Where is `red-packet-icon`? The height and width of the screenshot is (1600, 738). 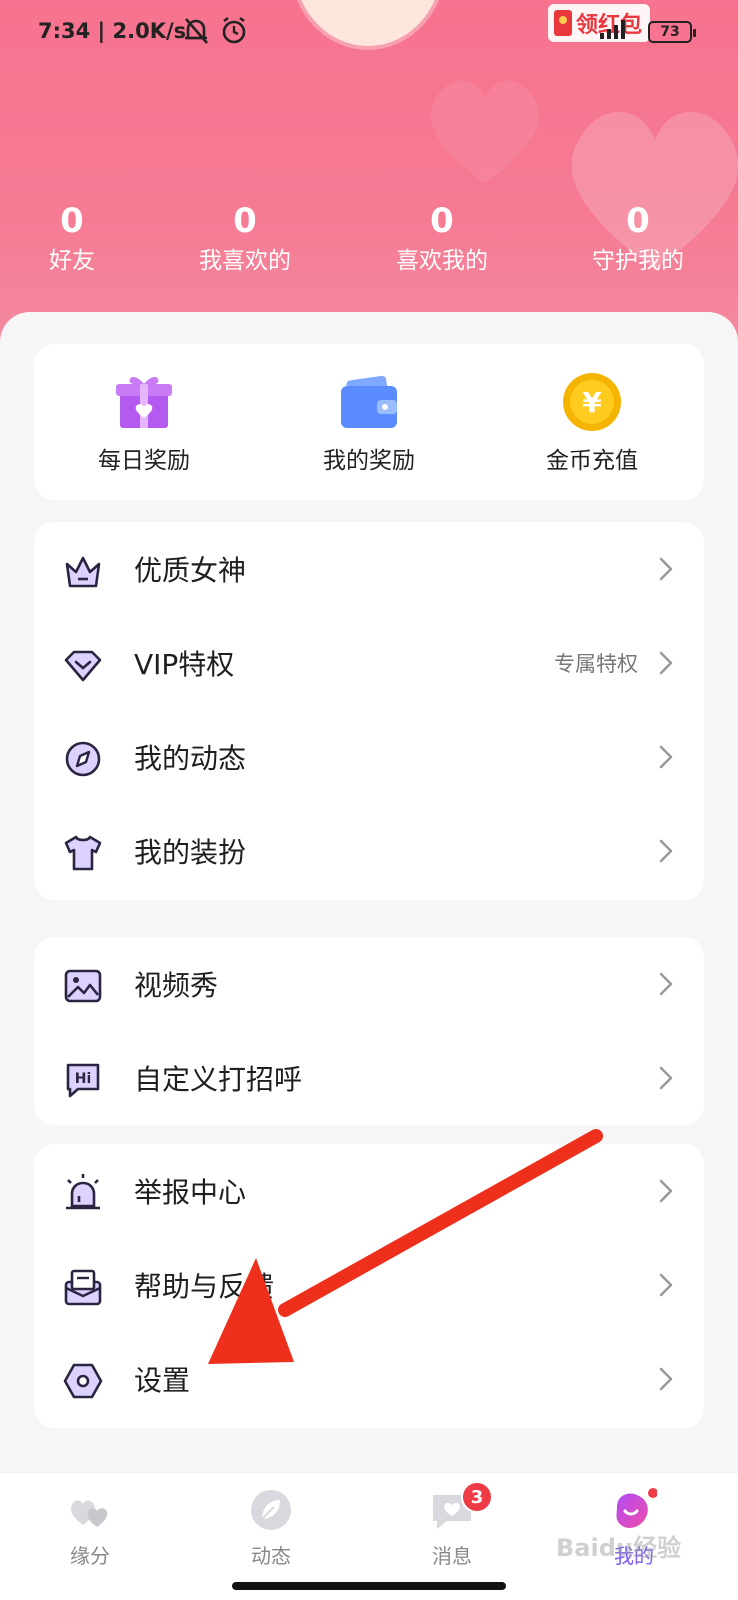
red-packet-icon is located at coordinates (563, 23).